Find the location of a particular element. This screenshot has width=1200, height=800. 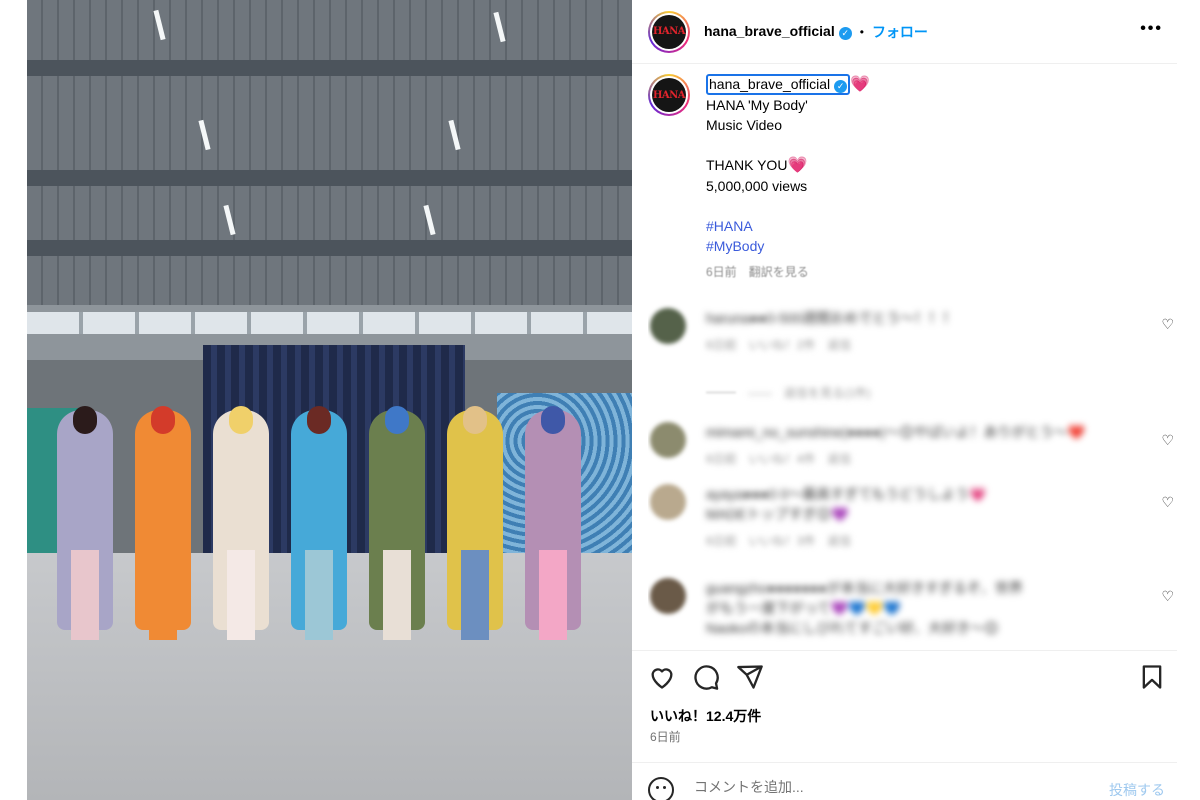

emoji-smile-icon is located at coordinates (661, 788).